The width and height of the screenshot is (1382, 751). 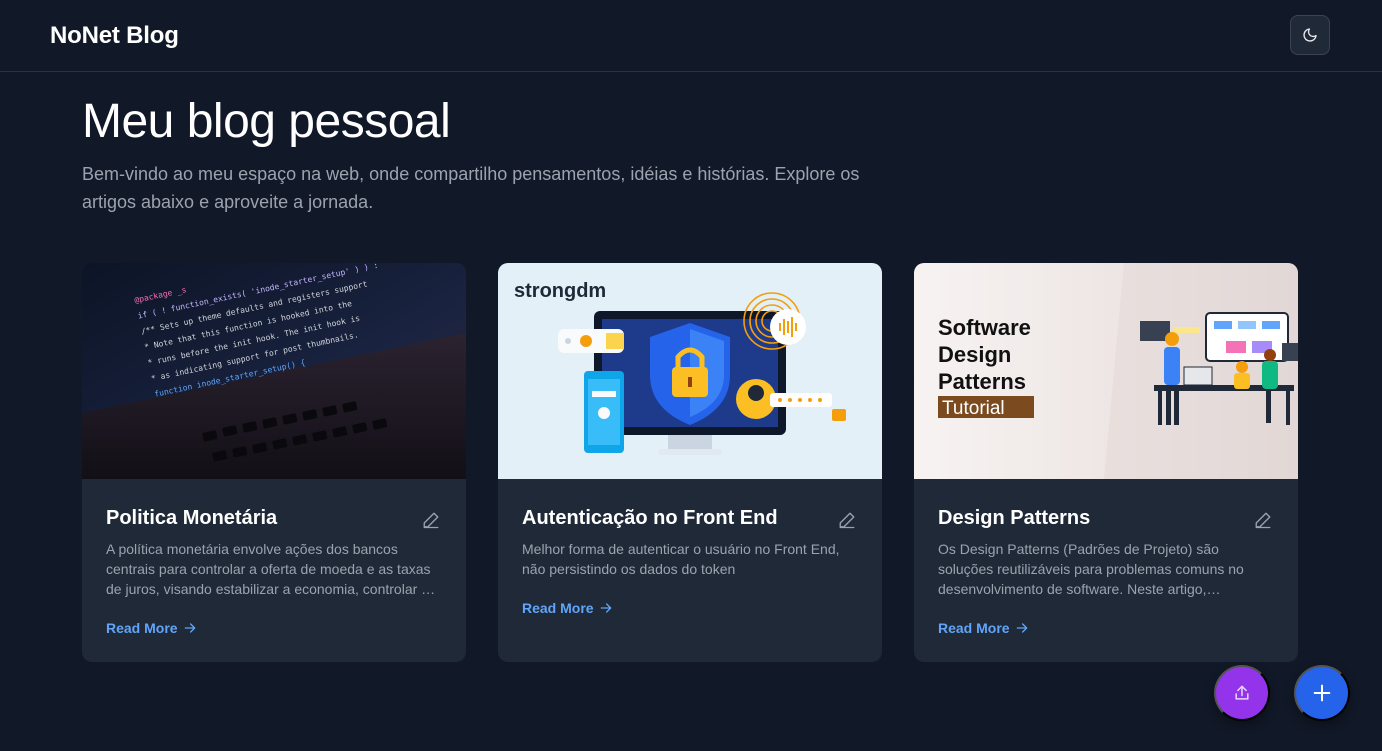 What do you see at coordinates (266, 121) in the screenshot?
I see `page-title: Meu blog pessoal` at bounding box center [266, 121].